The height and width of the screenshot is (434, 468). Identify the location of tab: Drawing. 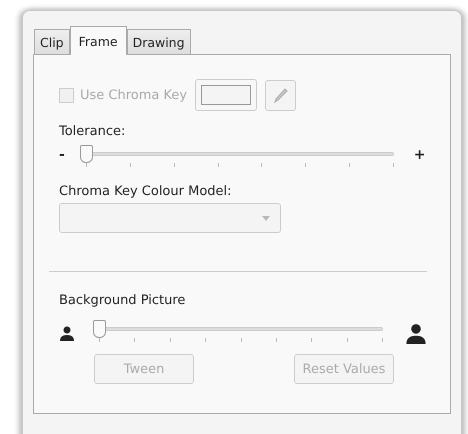
(158, 41).